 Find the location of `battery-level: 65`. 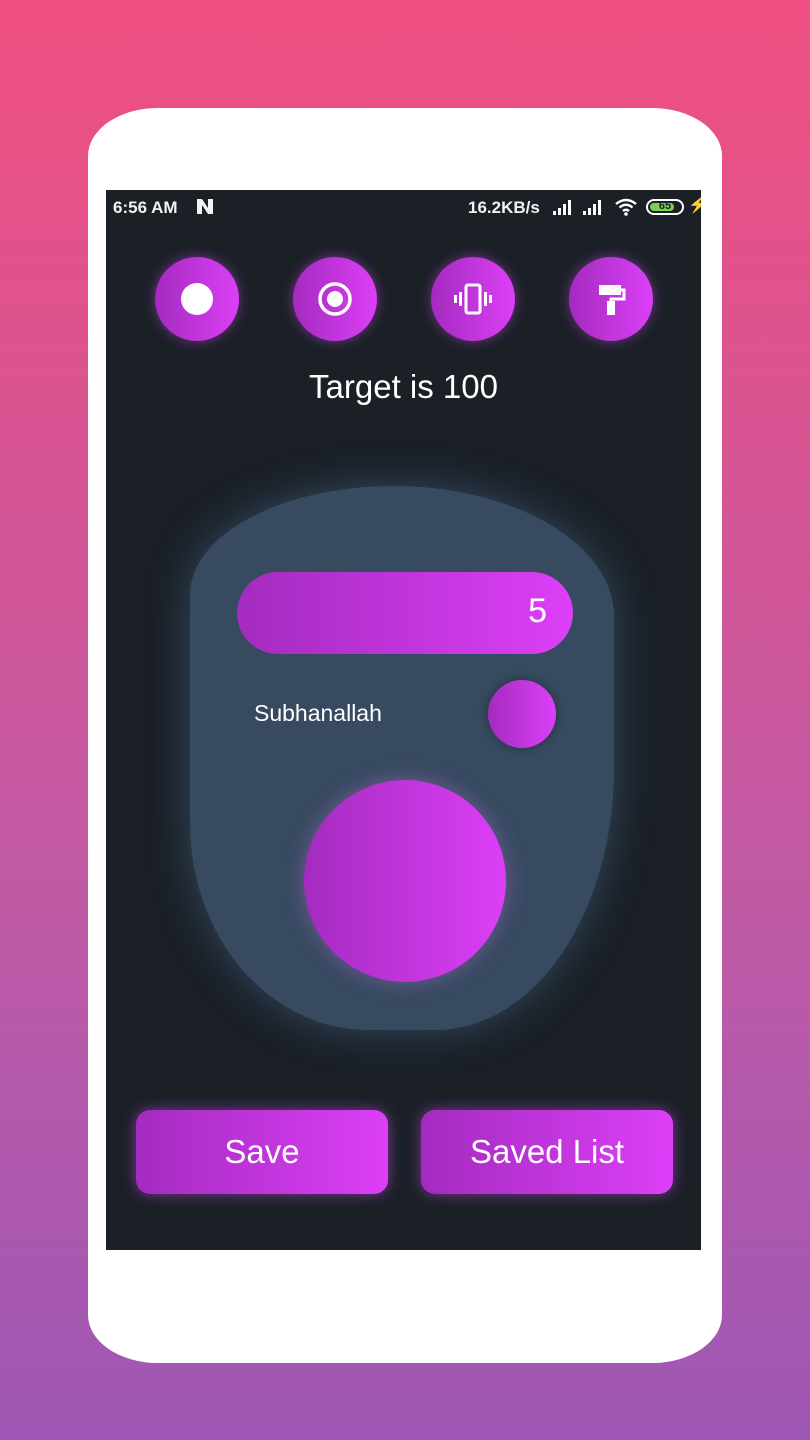

battery-level: 65 is located at coordinates (665, 206).